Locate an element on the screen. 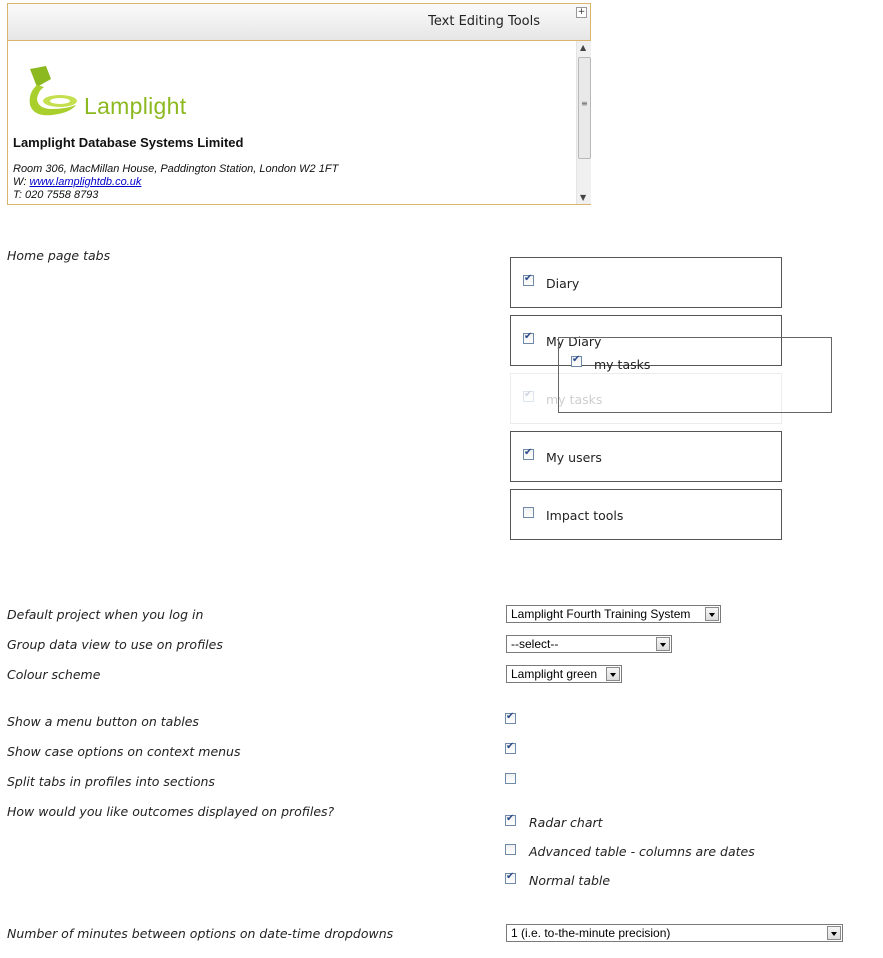 The width and height of the screenshot is (883, 958). advanced-table-label: Advanced table - columns are dates is located at coordinates (642, 851).